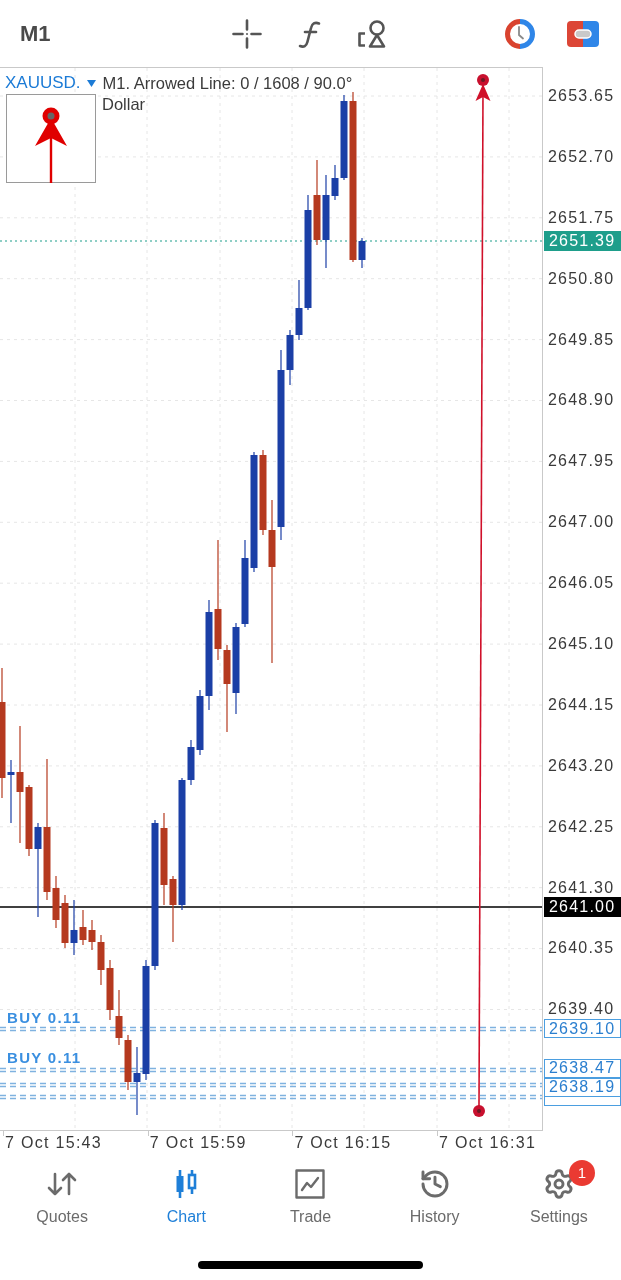 The image size is (621, 1280). What do you see at coordinates (581, 1173) in the screenshot?
I see `notification-badge: 1` at bounding box center [581, 1173].